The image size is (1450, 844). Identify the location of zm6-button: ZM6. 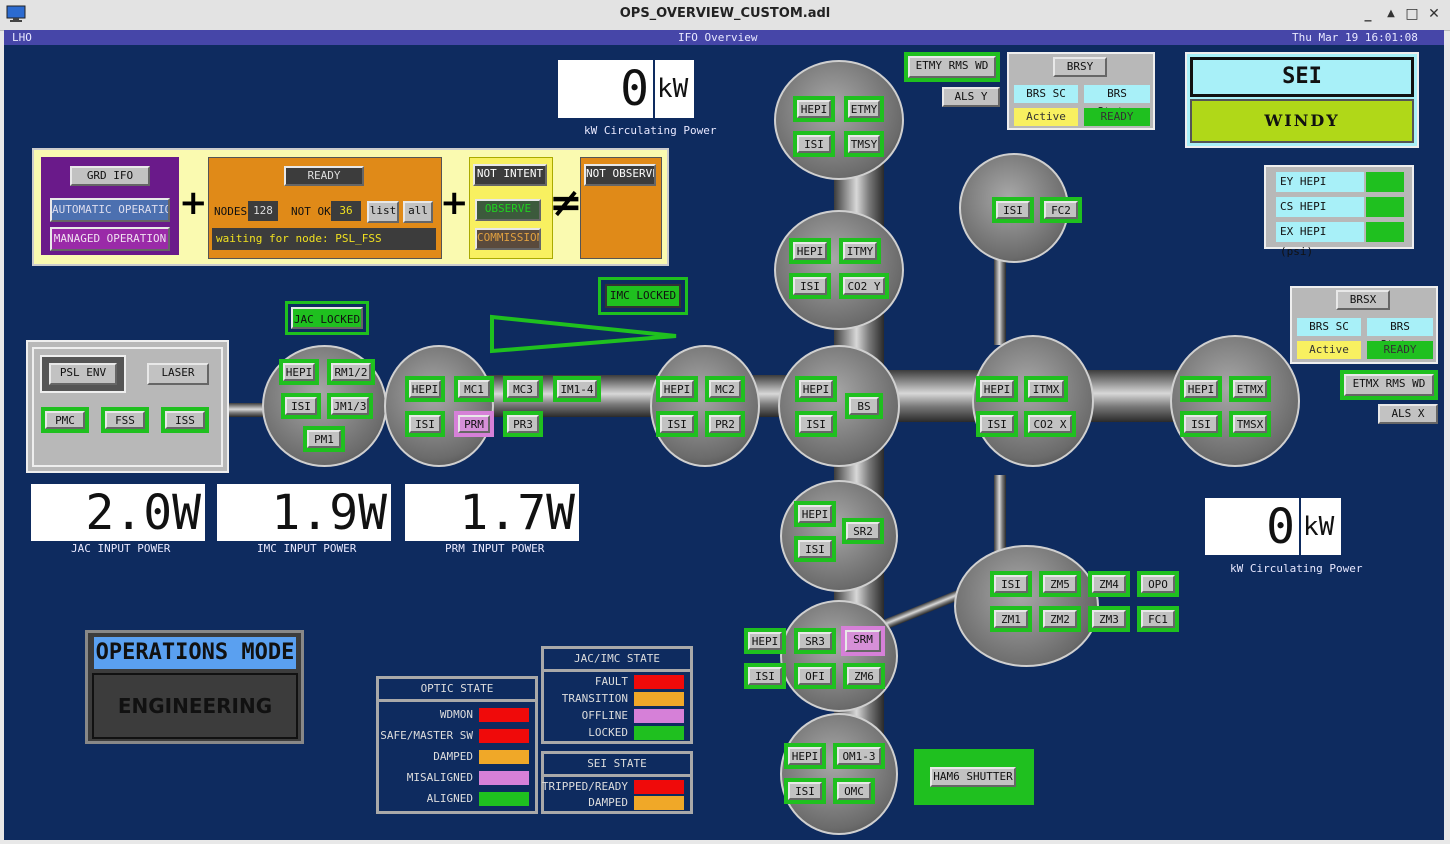
(864, 676).